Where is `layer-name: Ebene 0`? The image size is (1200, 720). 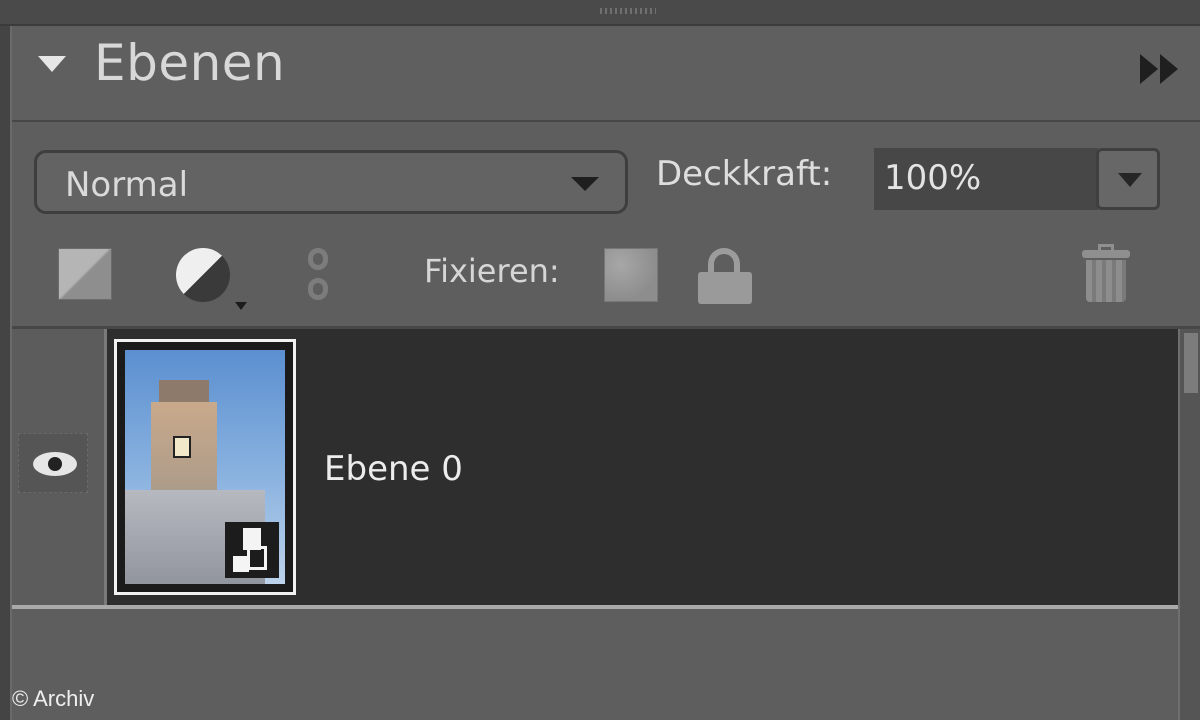 layer-name: Ebene 0 is located at coordinates (393, 469).